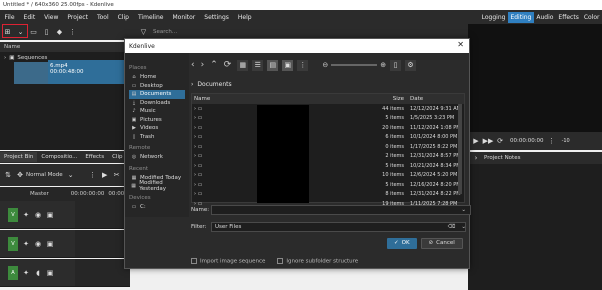  Describe the element at coordinates (441, 243) in the screenshot. I see `cancel-button: ⊘ Cancel` at that location.